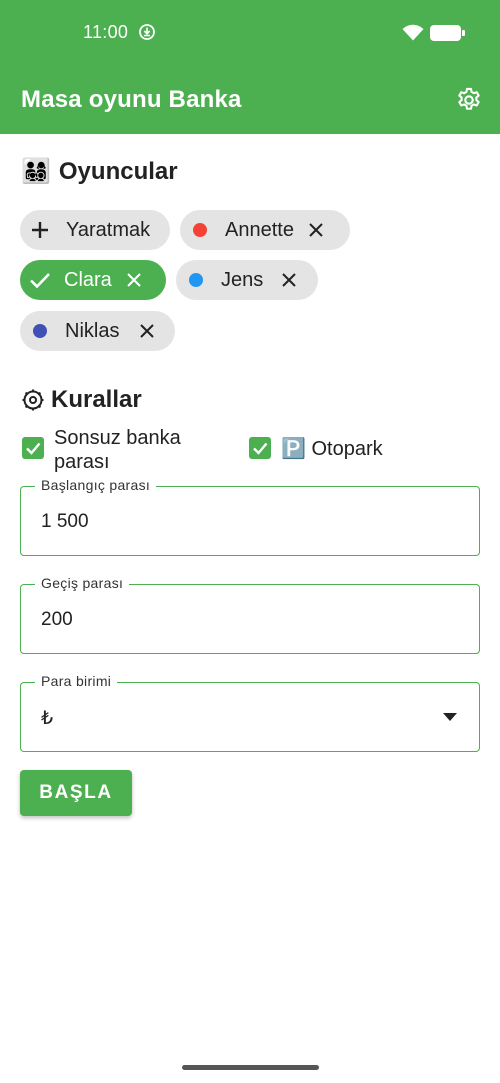 Image resolution: width=500 pixels, height=1083 pixels. Describe the element at coordinates (131, 99) in the screenshot. I see `app-title: Masa oyunu Banka` at that location.